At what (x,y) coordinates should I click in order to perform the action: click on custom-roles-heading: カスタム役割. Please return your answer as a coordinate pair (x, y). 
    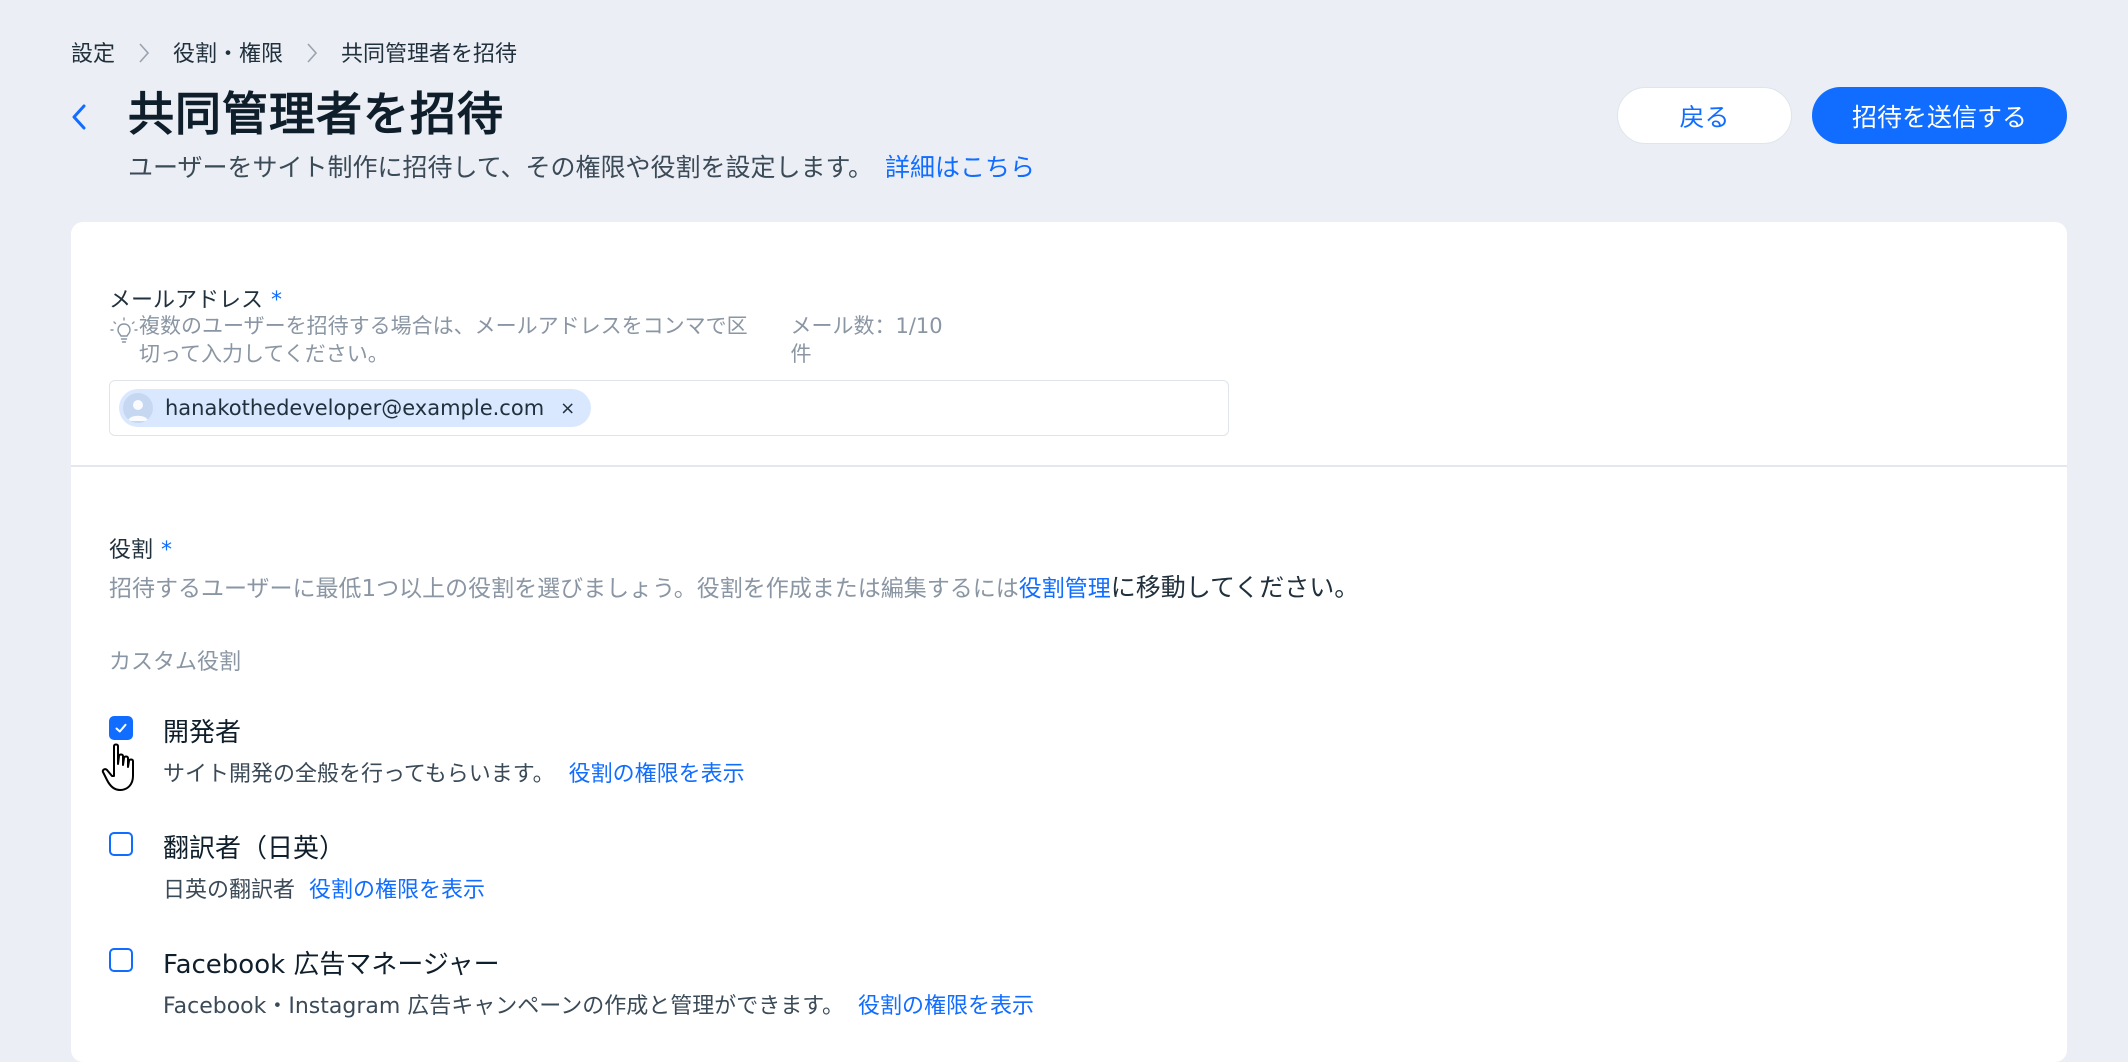
    Looking at the image, I should click on (175, 662).